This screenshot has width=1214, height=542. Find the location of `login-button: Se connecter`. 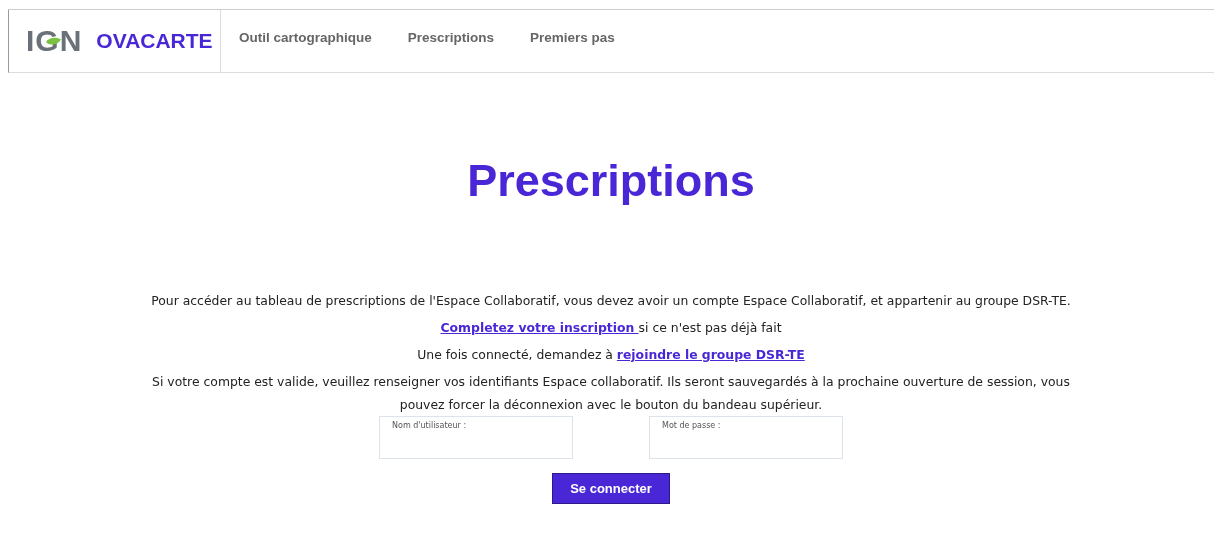

login-button: Se connecter is located at coordinates (611, 488).